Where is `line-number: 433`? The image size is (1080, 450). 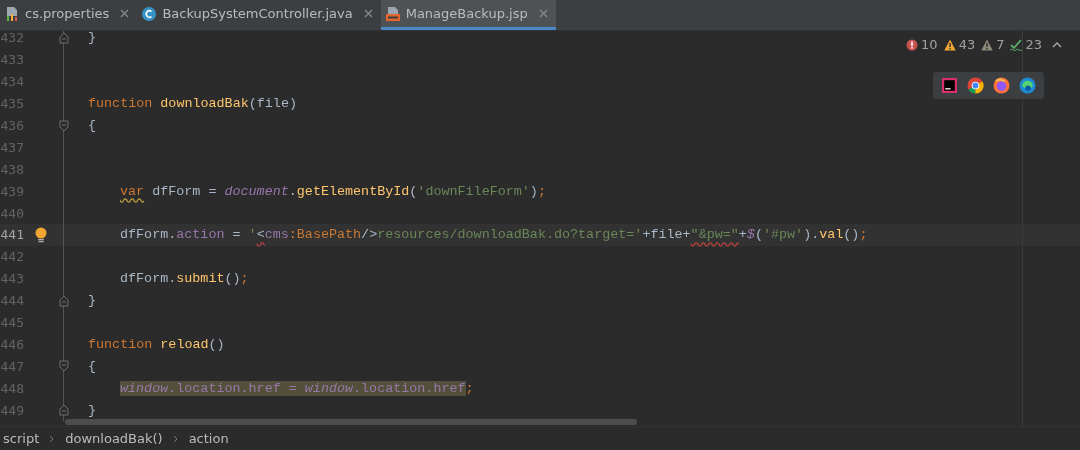
line-number: 433 is located at coordinates (12, 60).